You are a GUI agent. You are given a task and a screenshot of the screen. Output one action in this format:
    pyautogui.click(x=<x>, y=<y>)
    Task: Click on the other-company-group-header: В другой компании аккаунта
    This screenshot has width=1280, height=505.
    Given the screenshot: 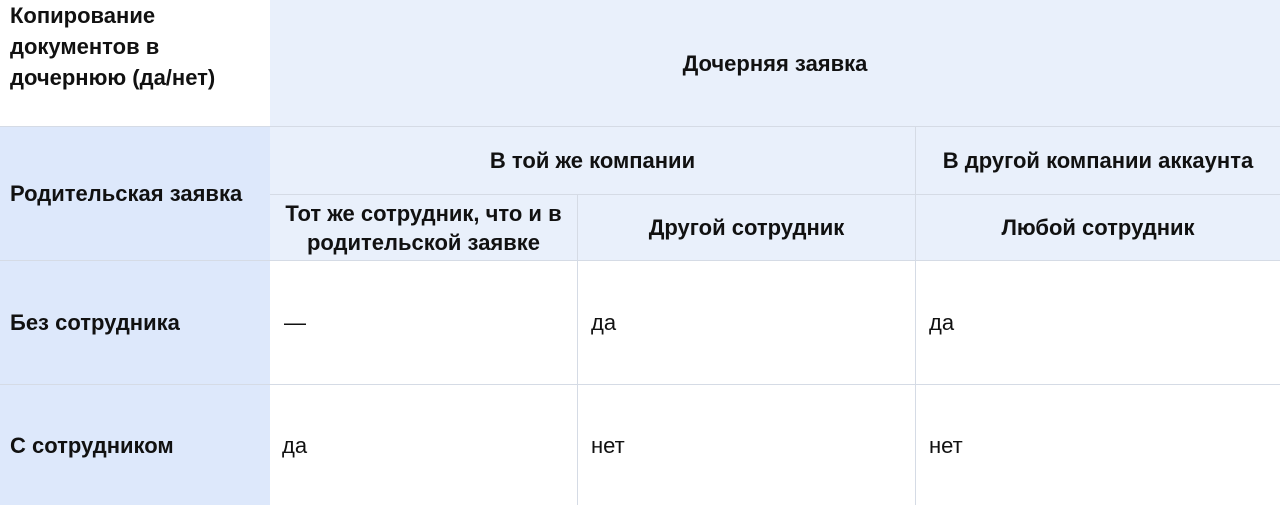 What is the action you would take?
    pyautogui.click(x=1097, y=160)
    